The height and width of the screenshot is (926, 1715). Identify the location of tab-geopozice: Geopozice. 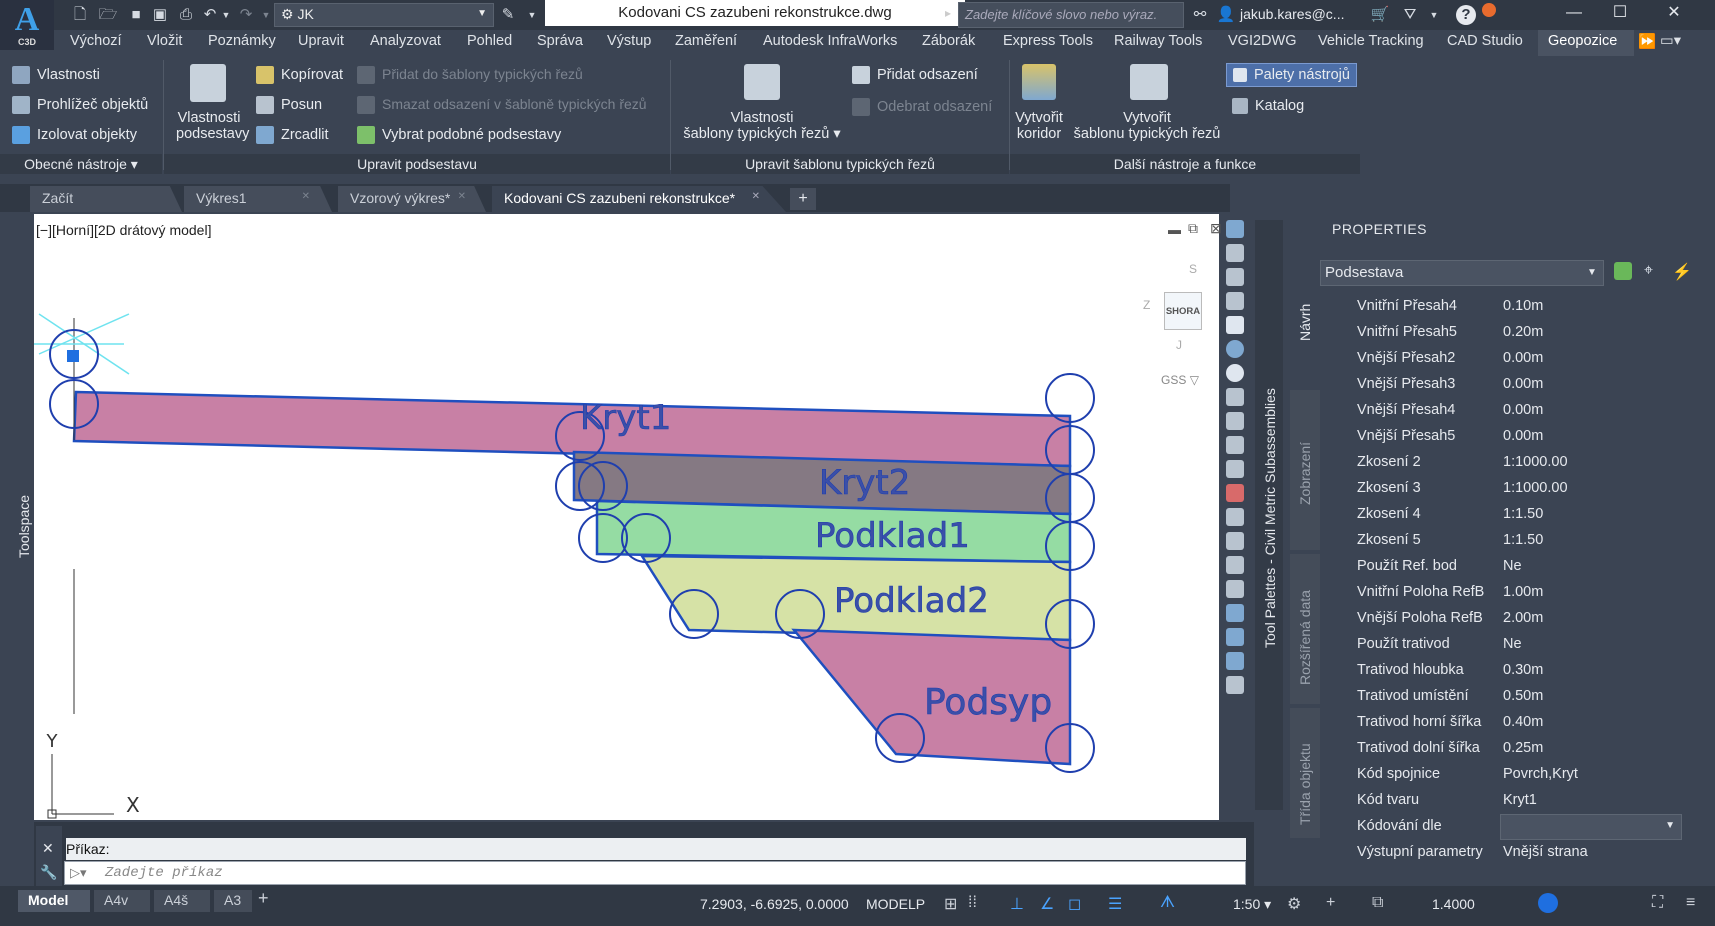
(1582, 41).